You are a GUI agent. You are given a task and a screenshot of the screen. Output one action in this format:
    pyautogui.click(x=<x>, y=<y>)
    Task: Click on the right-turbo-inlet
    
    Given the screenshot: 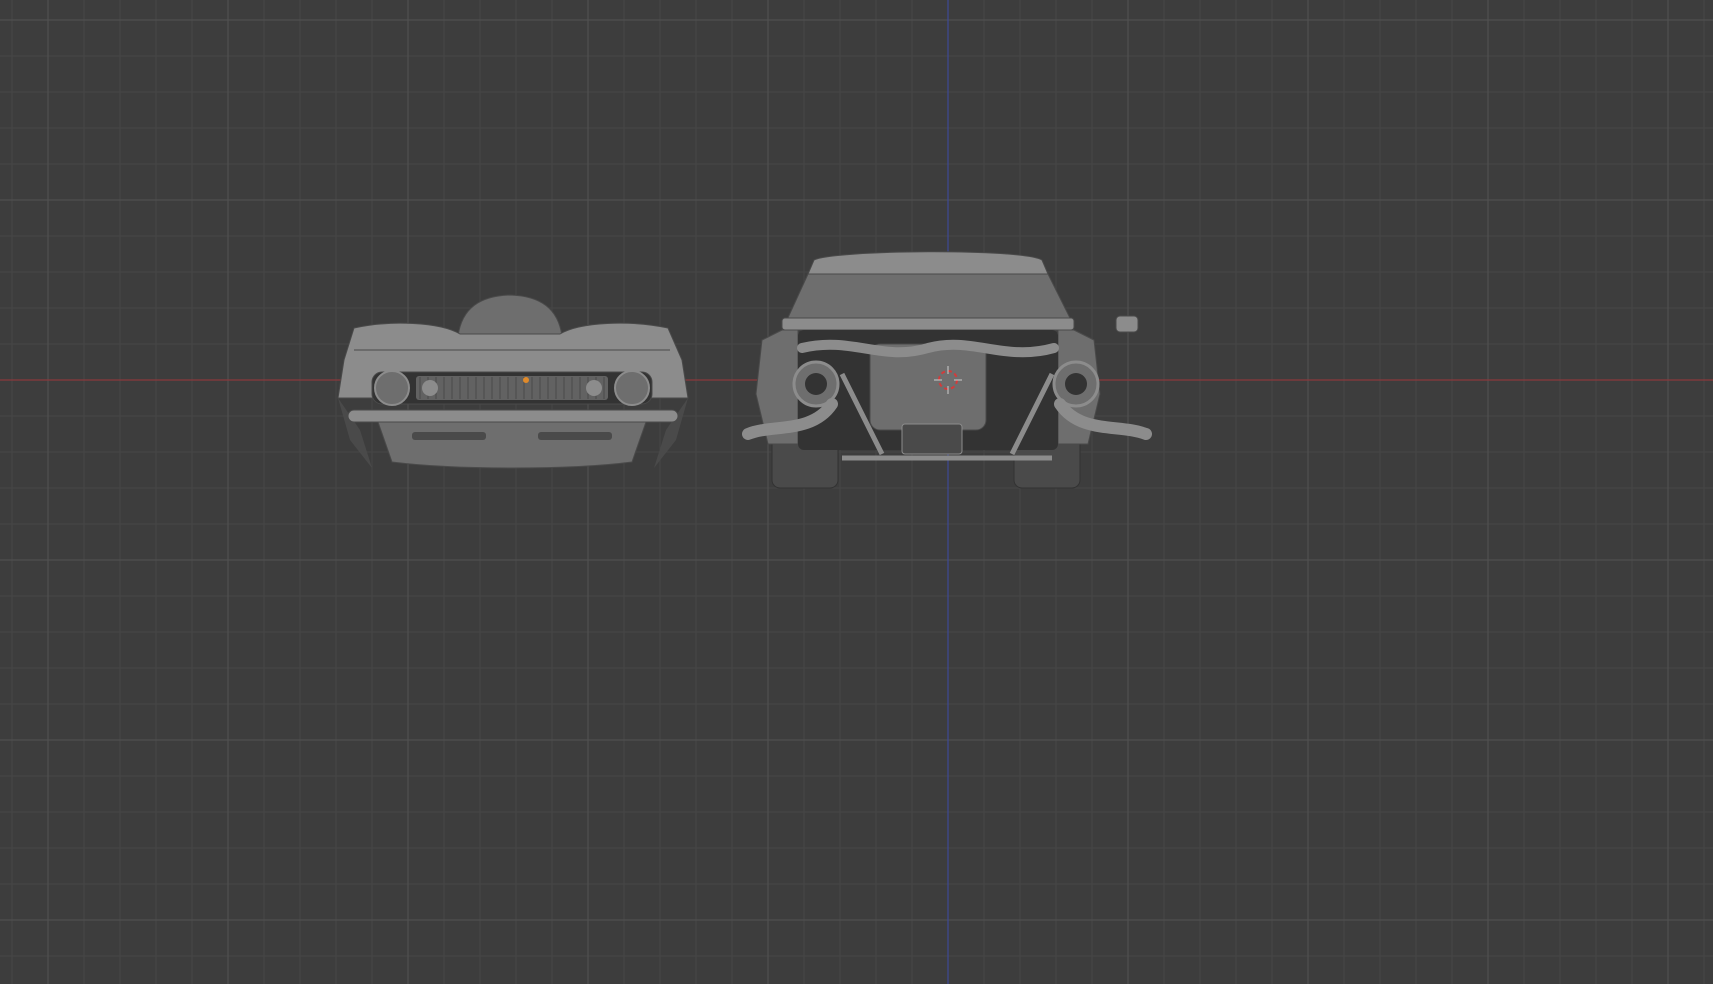 What is the action you would take?
    pyautogui.click(x=1076, y=384)
    